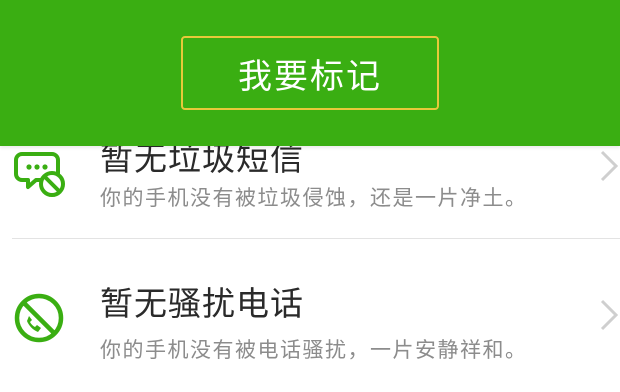 The height and width of the screenshot is (392, 620). What do you see at coordinates (202, 303) in the screenshot?
I see `row-title: 暂无骚扰电话` at bounding box center [202, 303].